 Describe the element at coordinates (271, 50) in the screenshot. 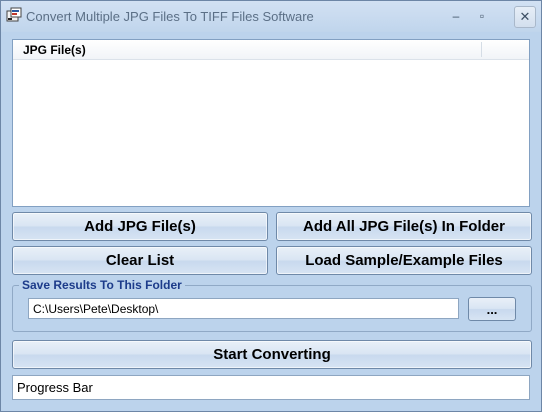

I see `list-header: JPG File(s)` at that location.